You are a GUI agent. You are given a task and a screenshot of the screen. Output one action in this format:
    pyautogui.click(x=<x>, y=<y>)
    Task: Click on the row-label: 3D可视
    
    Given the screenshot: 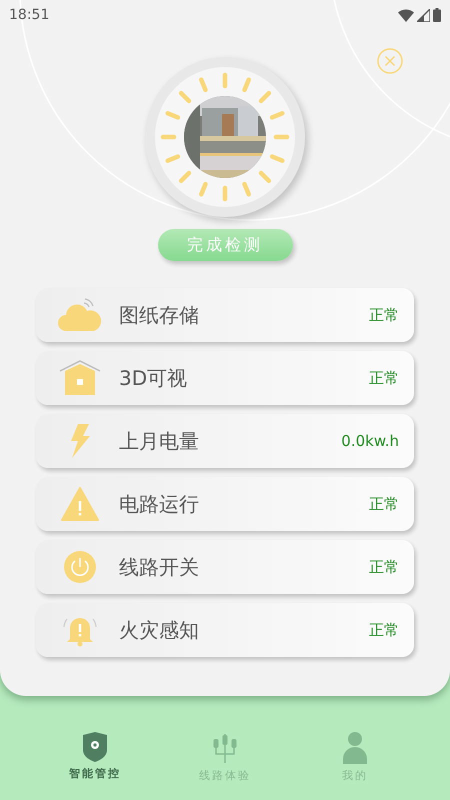 What is the action you would take?
    pyautogui.click(x=153, y=378)
    